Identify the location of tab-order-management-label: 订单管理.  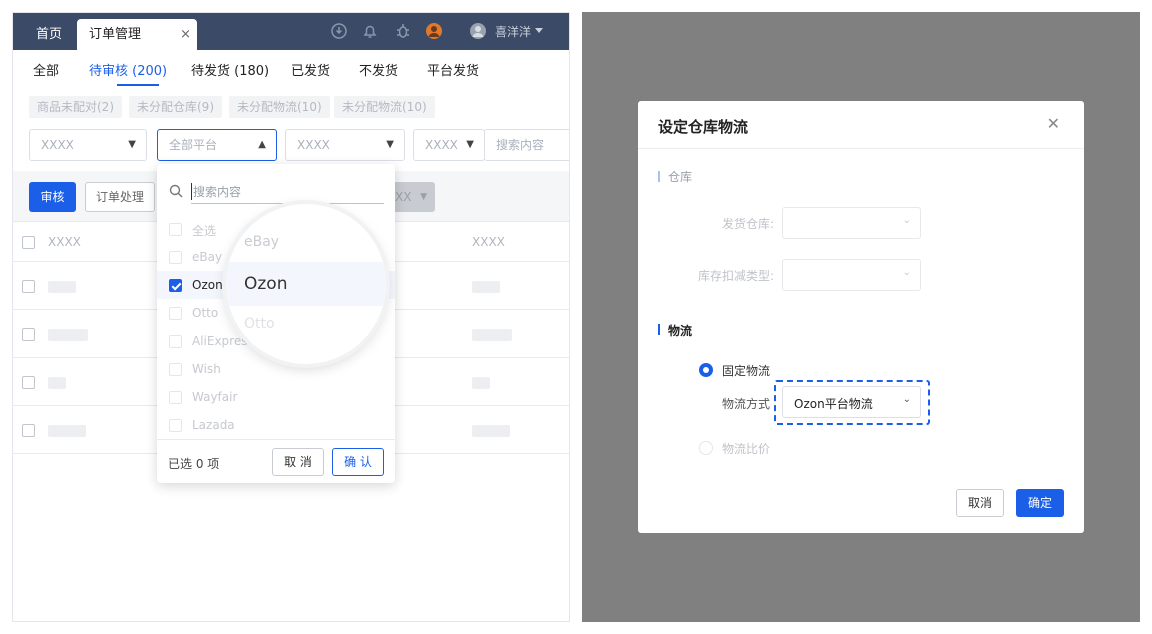
(115, 34).